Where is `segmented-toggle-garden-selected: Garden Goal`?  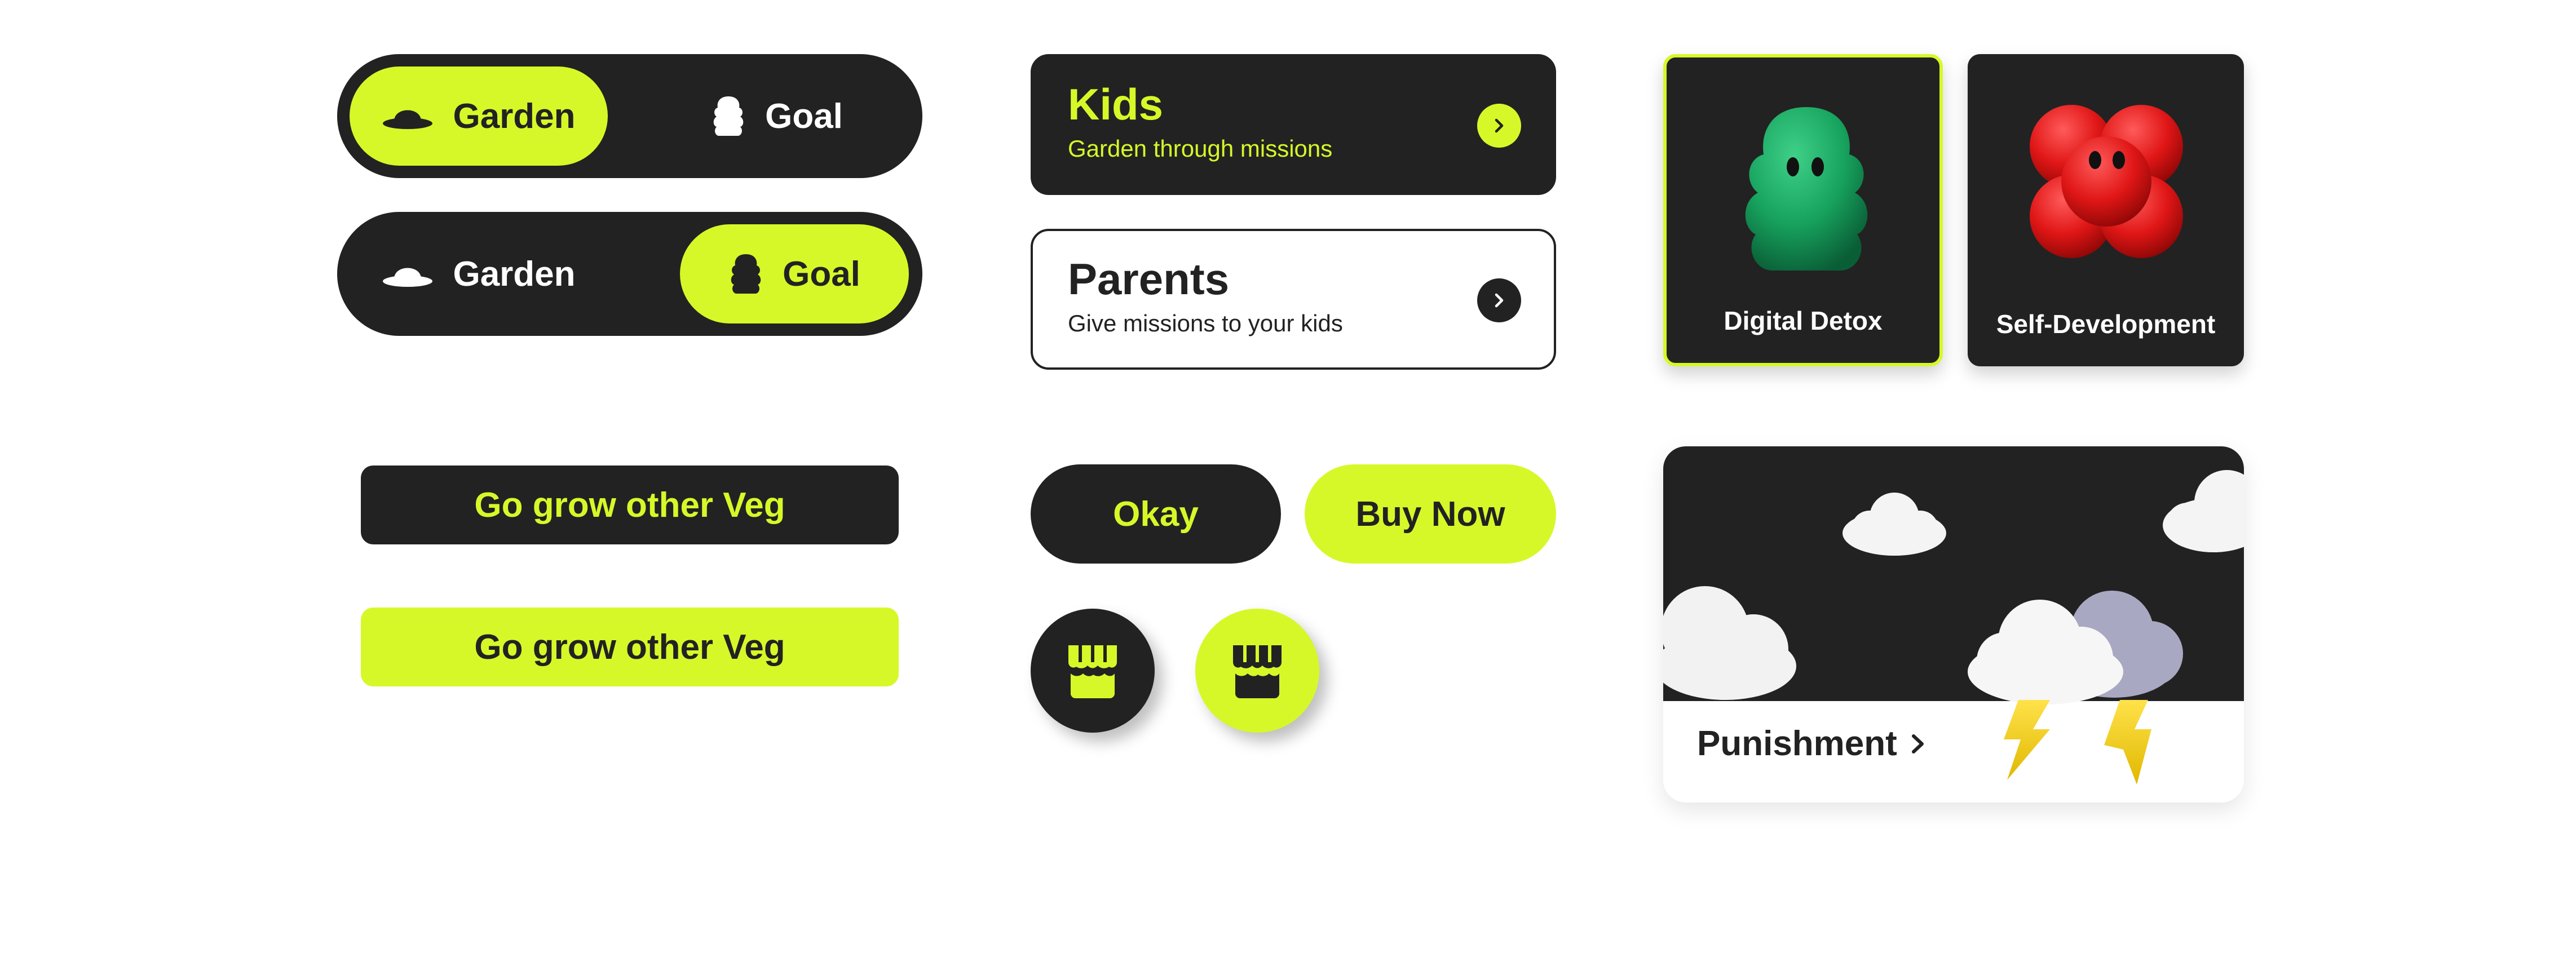 segmented-toggle-garden-selected: Garden Goal is located at coordinates (629, 116).